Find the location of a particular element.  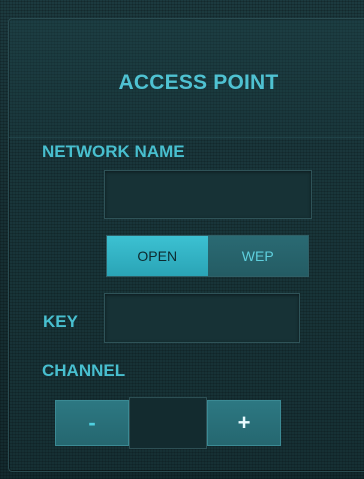

network-name-input is located at coordinates (208, 194).